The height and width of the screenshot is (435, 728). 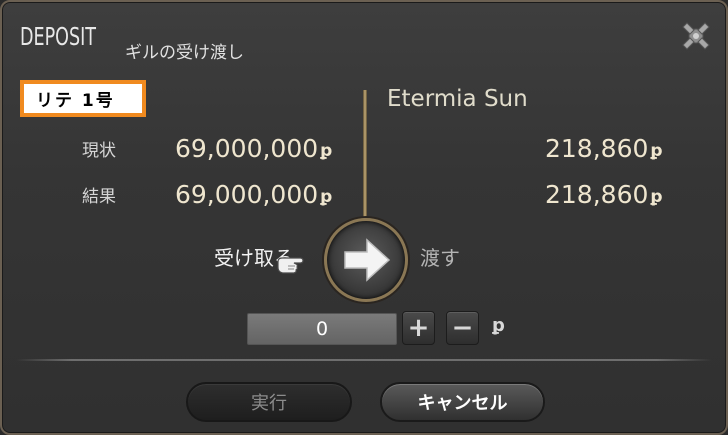 What do you see at coordinates (247, 148) in the screenshot?
I see `own-current-gil-value: 69,000,000` at bounding box center [247, 148].